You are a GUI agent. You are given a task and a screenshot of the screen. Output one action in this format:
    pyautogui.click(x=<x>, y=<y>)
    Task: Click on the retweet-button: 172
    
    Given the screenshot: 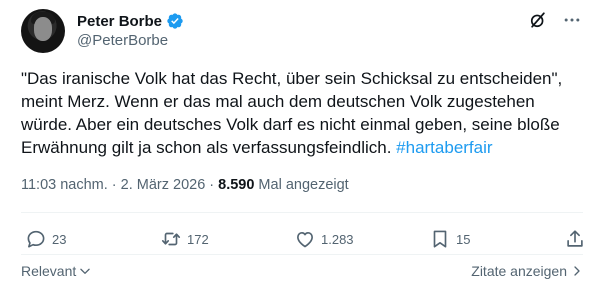 What is the action you would take?
    pyautogui.click(x=184, y=239)
    